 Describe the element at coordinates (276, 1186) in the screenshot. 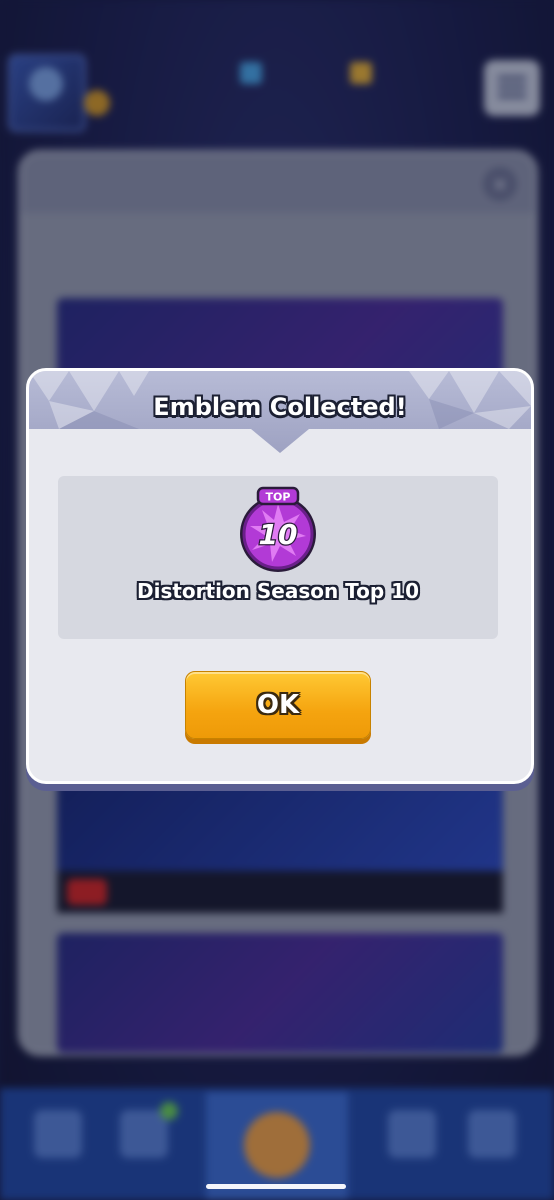

I see `home-indicator` at that location.